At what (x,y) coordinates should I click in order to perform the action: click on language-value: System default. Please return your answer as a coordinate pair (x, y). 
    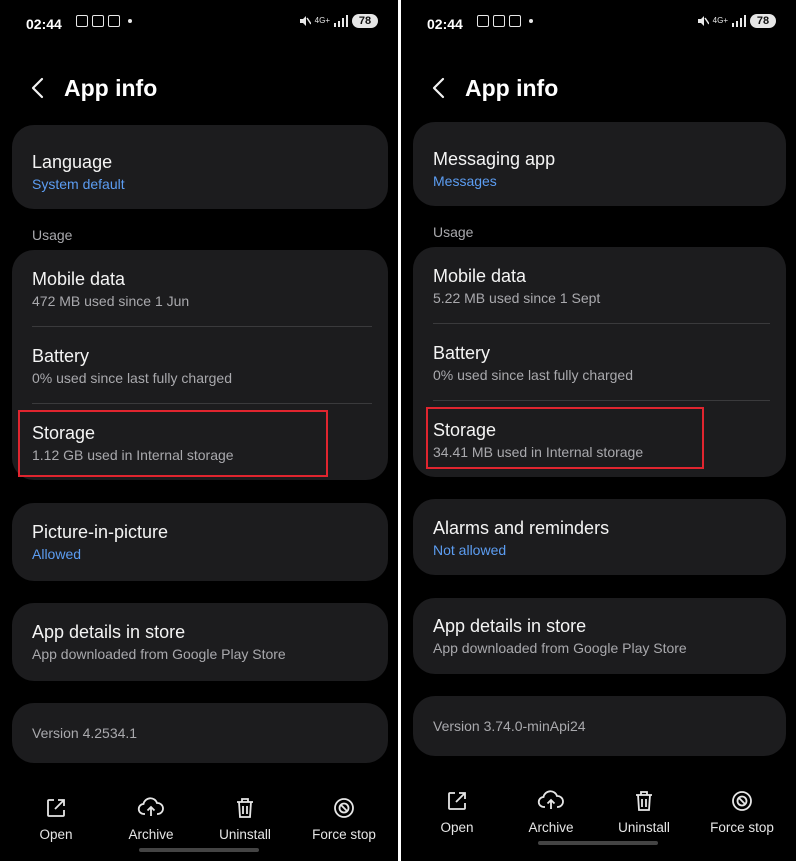
    Looking at the image, I should click on (78, 184).